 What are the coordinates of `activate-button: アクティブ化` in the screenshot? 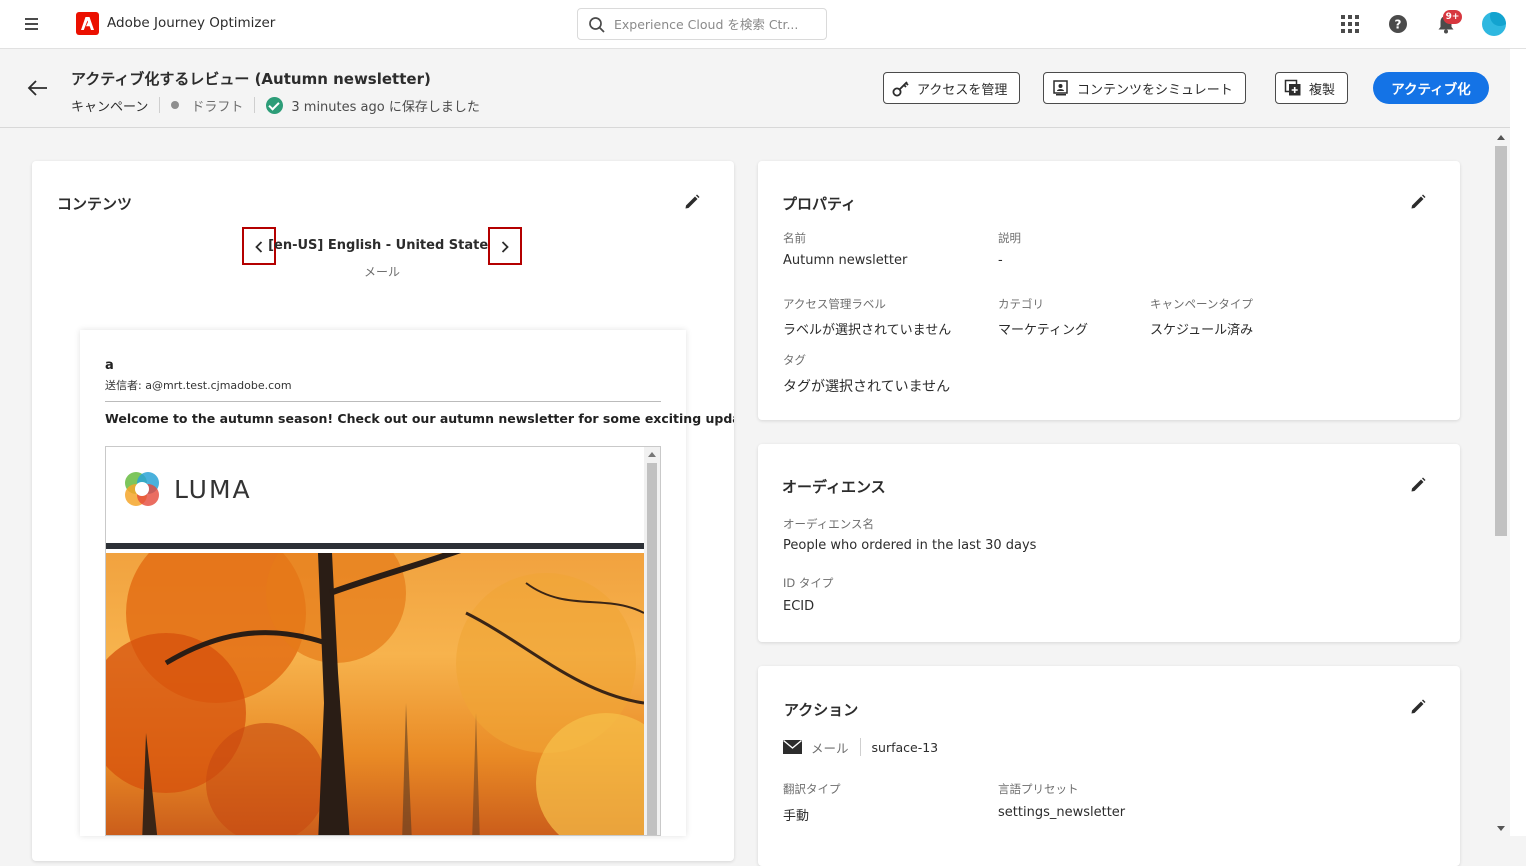 It's located at (1431, 88).